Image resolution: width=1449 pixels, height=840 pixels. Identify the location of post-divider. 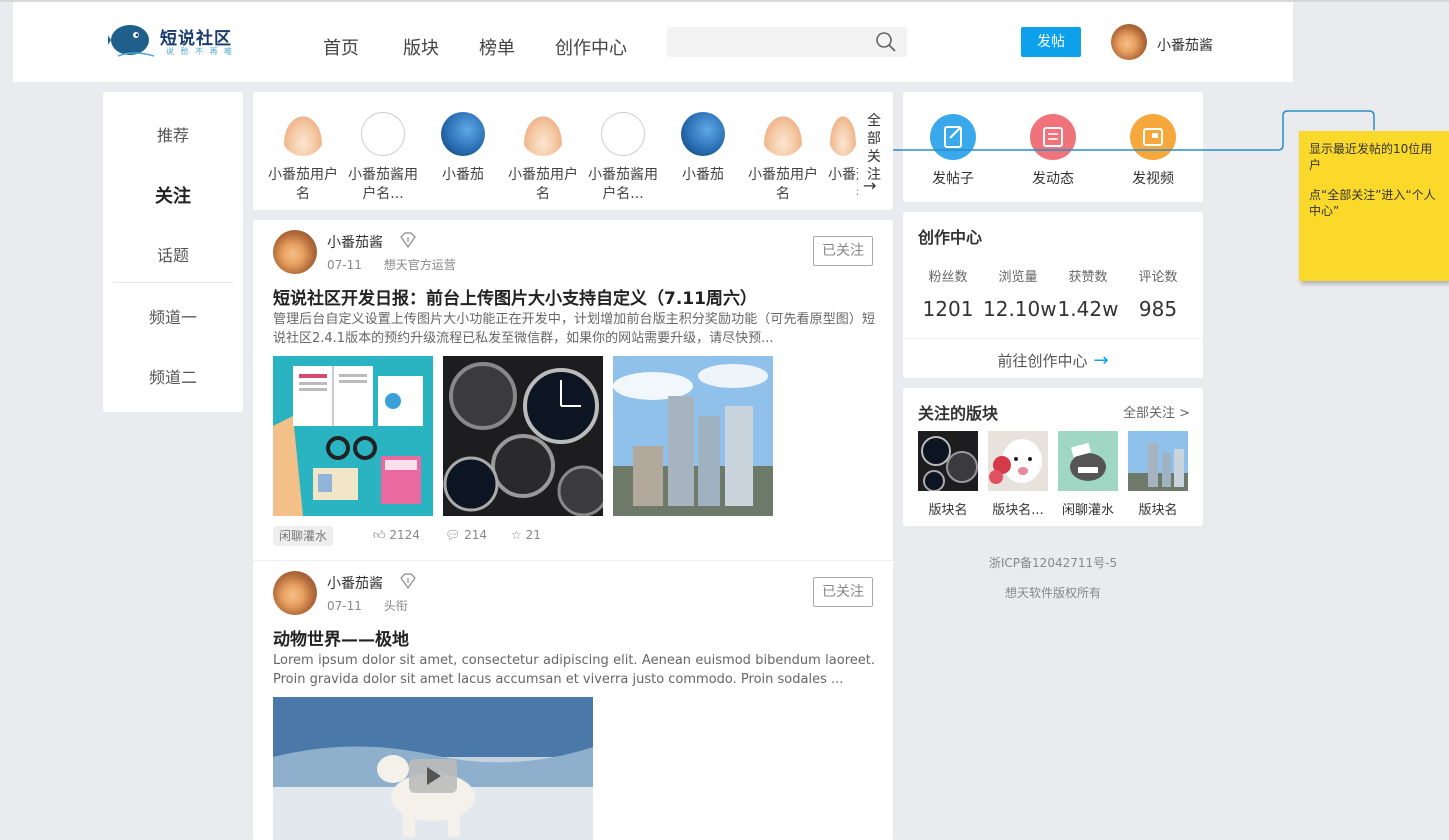
(573, 560).